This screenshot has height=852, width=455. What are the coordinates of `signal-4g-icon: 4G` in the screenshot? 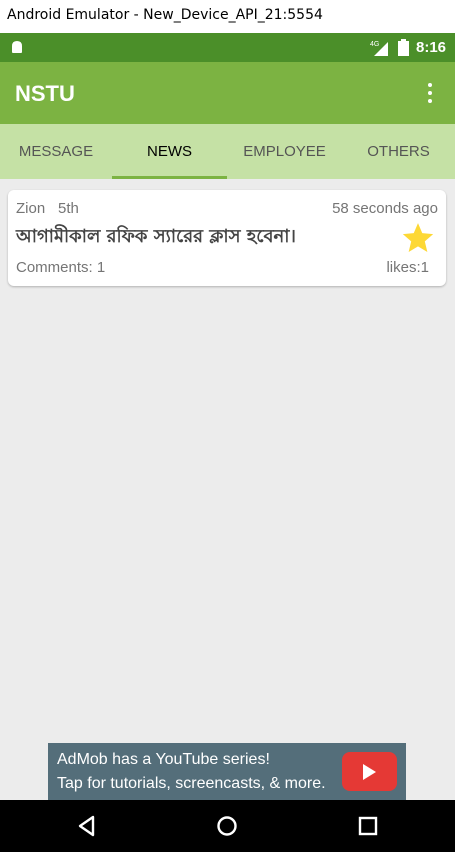 It's located at (379, 48).